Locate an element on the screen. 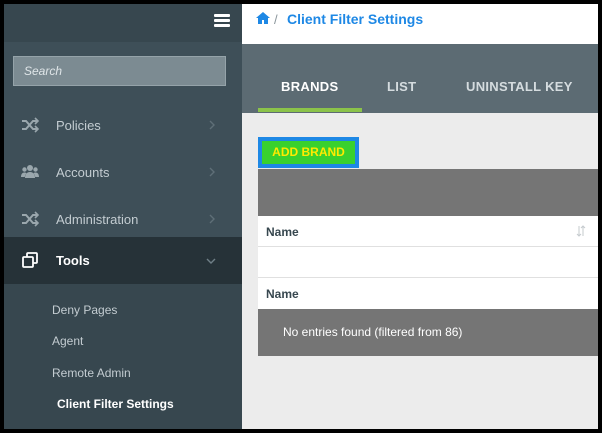 The width and height of the screenshot is (602, 433). filter-row is located at coordinates (428, 262).